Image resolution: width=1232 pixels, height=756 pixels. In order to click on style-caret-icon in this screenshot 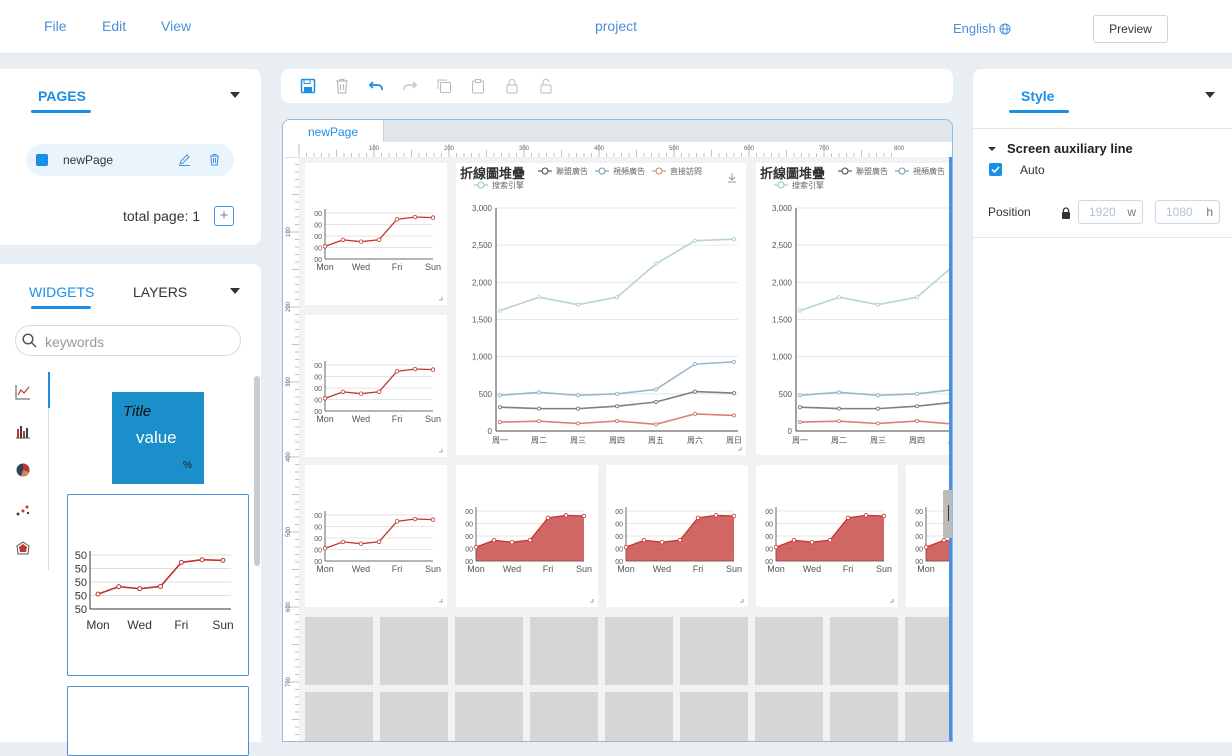, I will do `click(1210, 95)`.